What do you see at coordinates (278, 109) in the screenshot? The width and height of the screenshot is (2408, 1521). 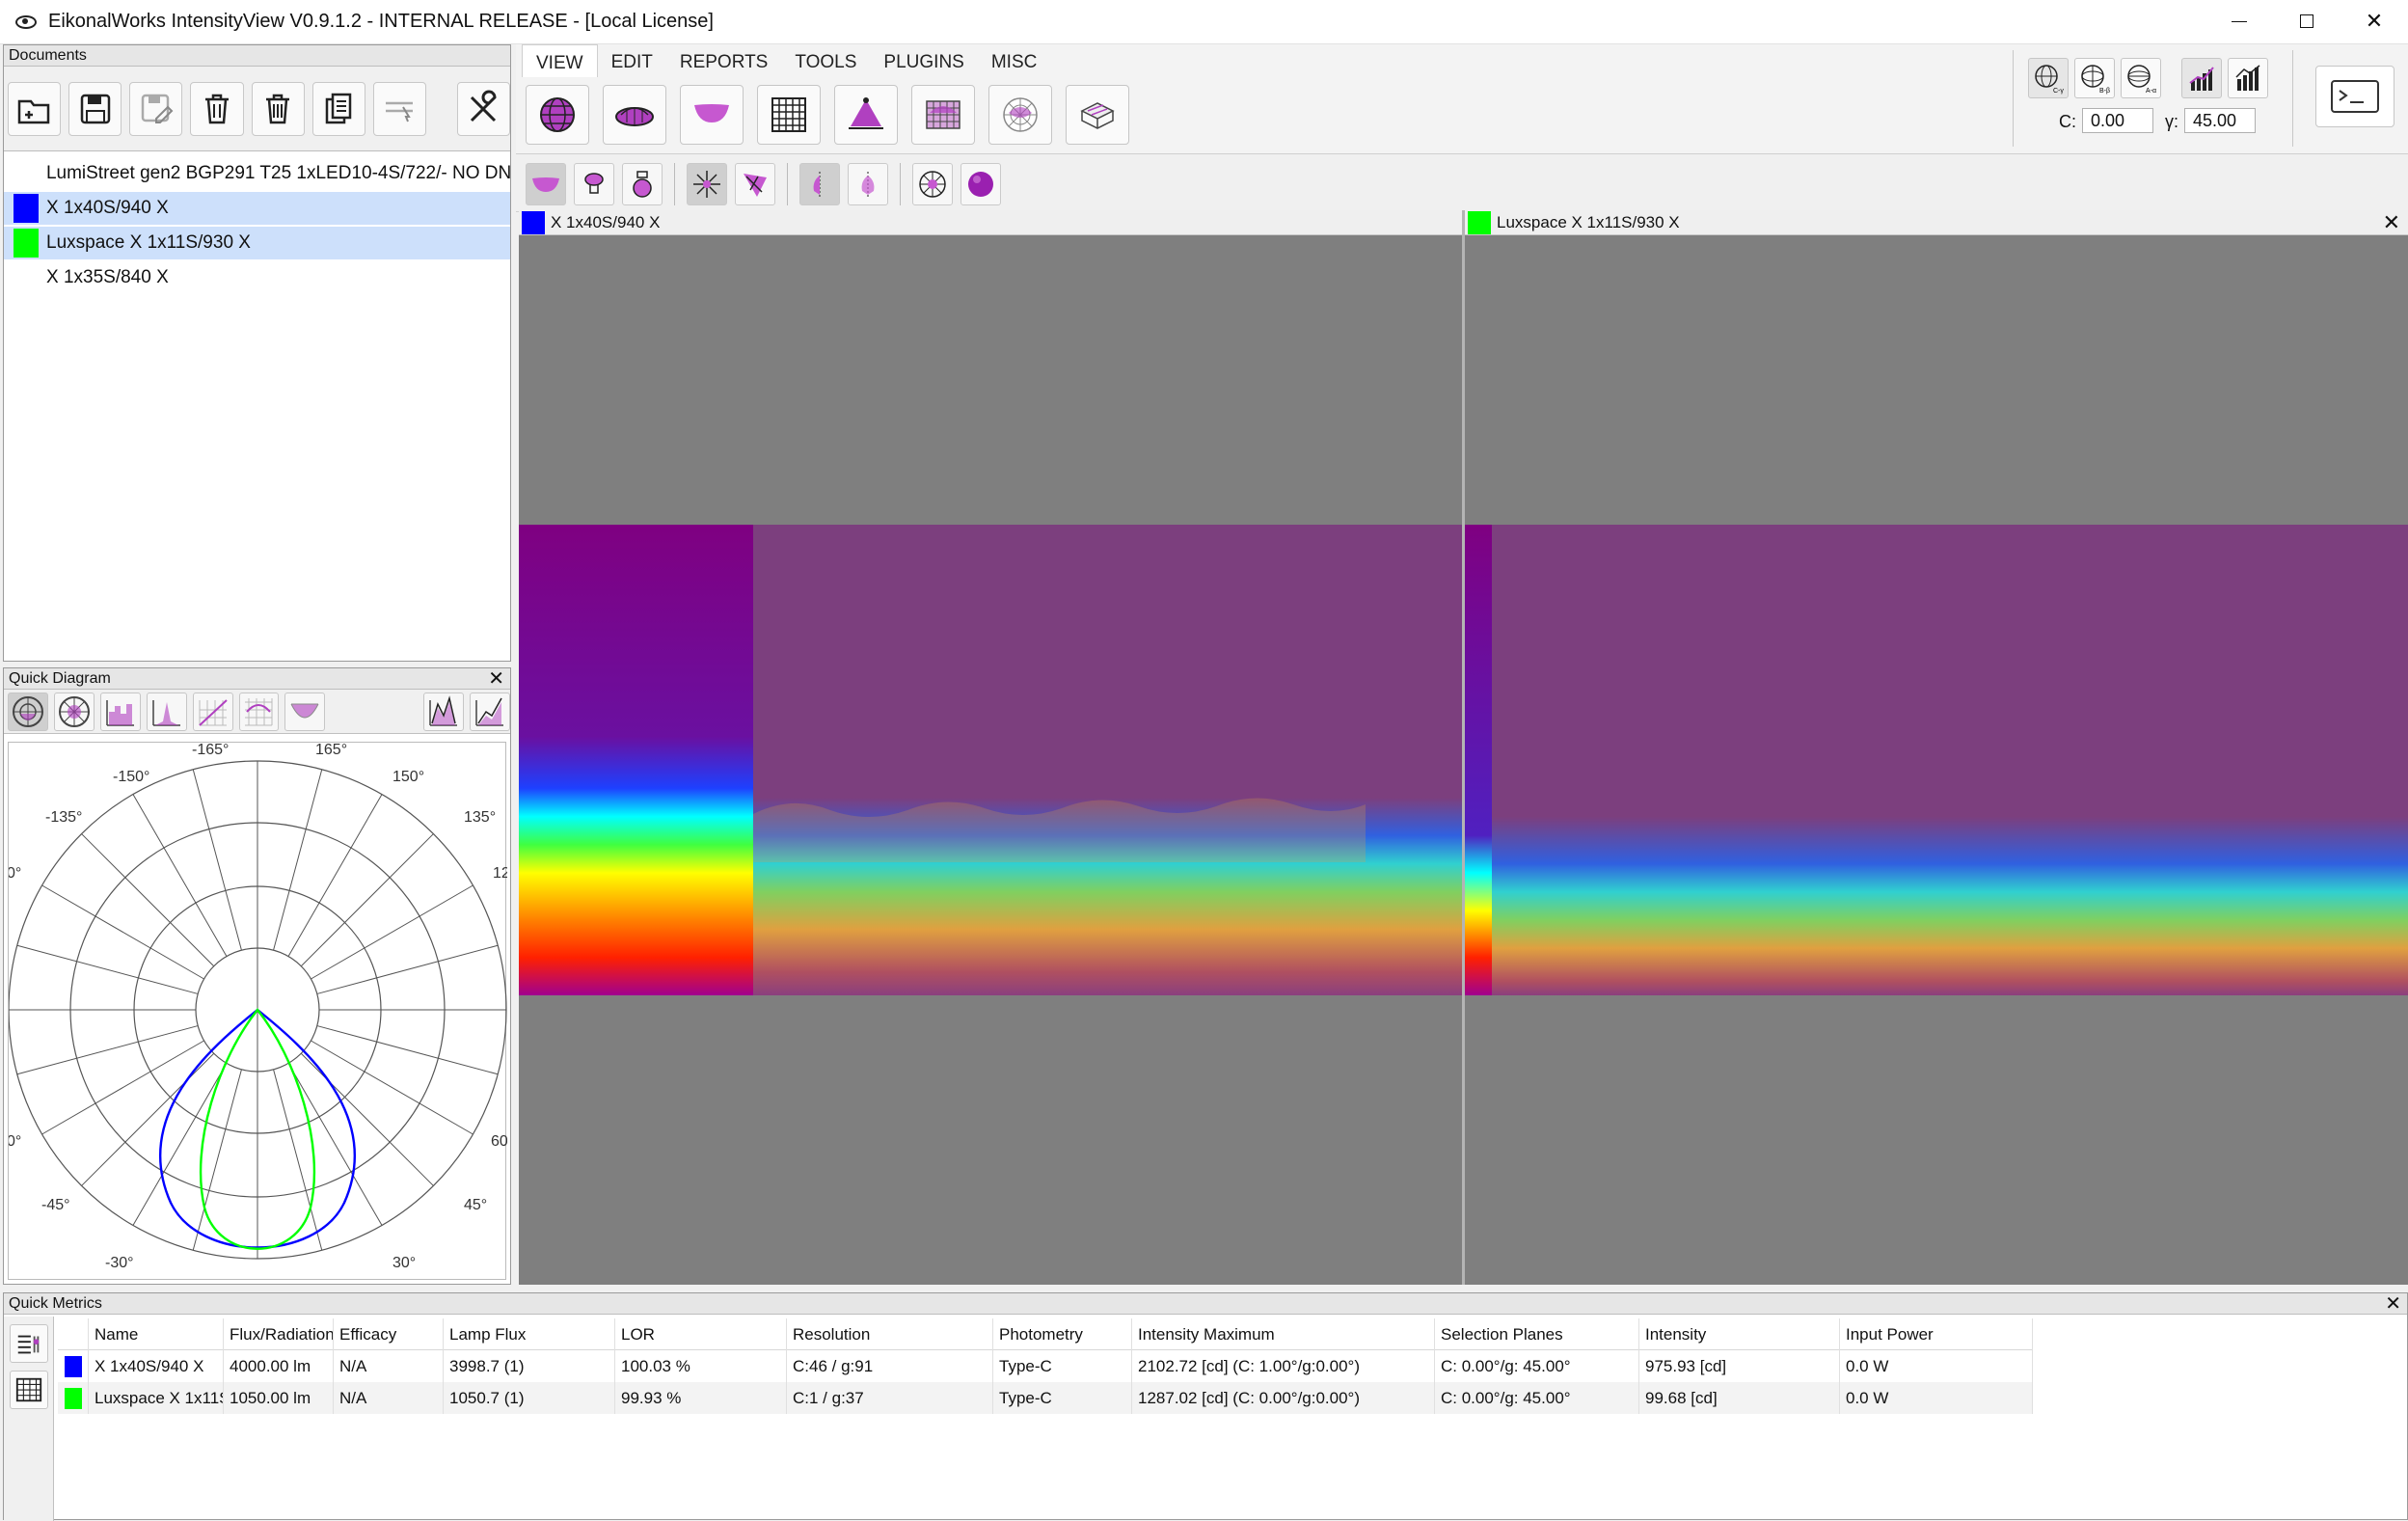 I see `delete-all-button` at bounding box center [278, 109].